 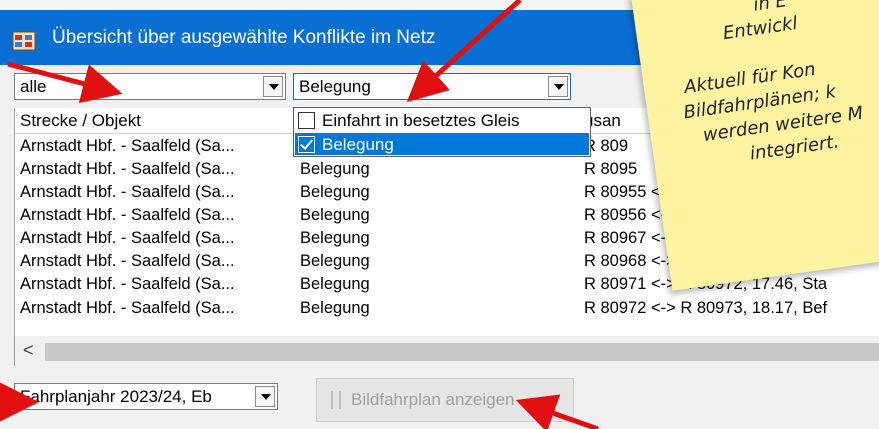 I want to click on checkbox-checked-icon, so click(x=306, y=144).